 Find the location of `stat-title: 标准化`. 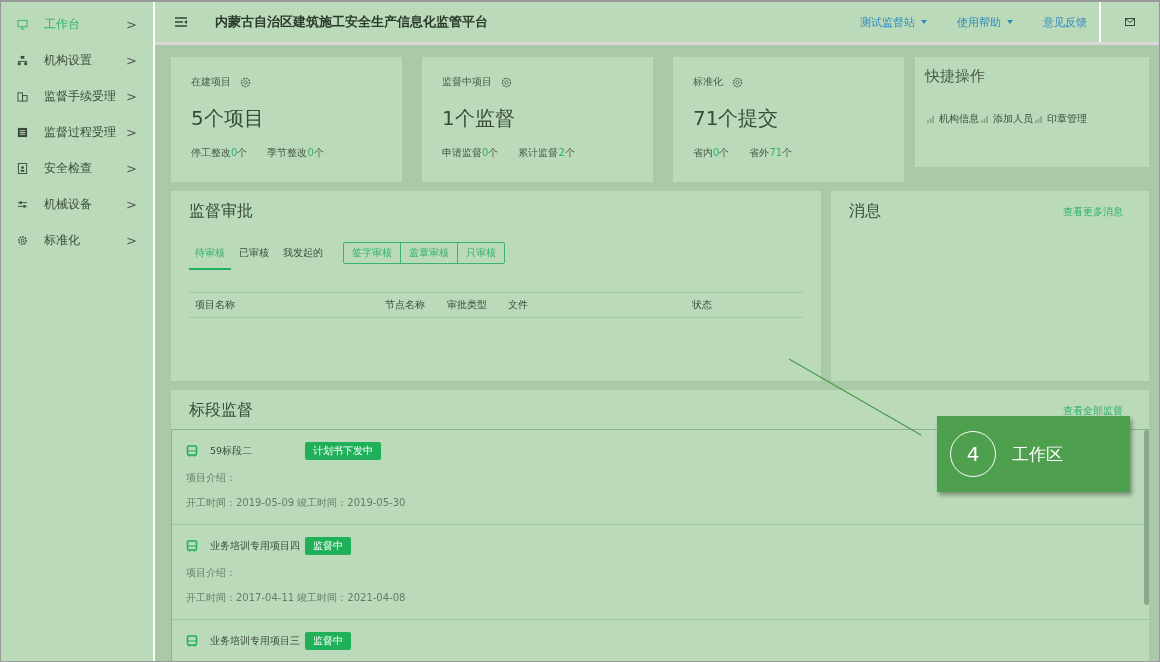

stat-title: 标准化 is located at coordinates (708, 82).